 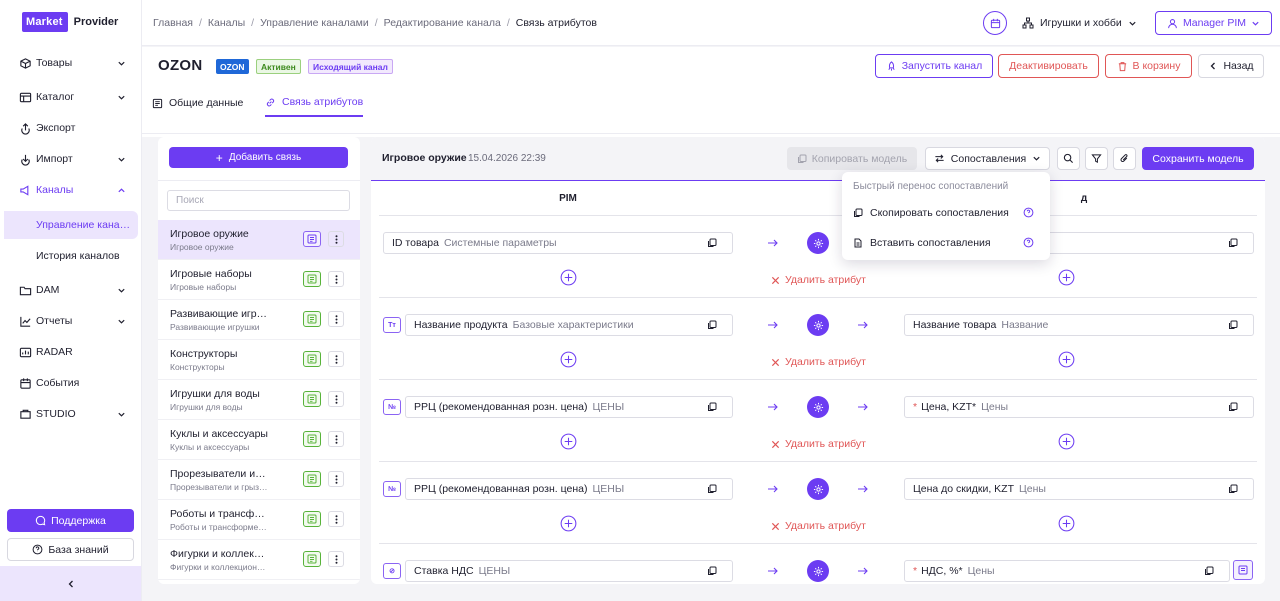 What do you see at coordinates (71, 383) in the screenshot?
I see `sidebar-item-events: События` at bounding box center [71, 383].